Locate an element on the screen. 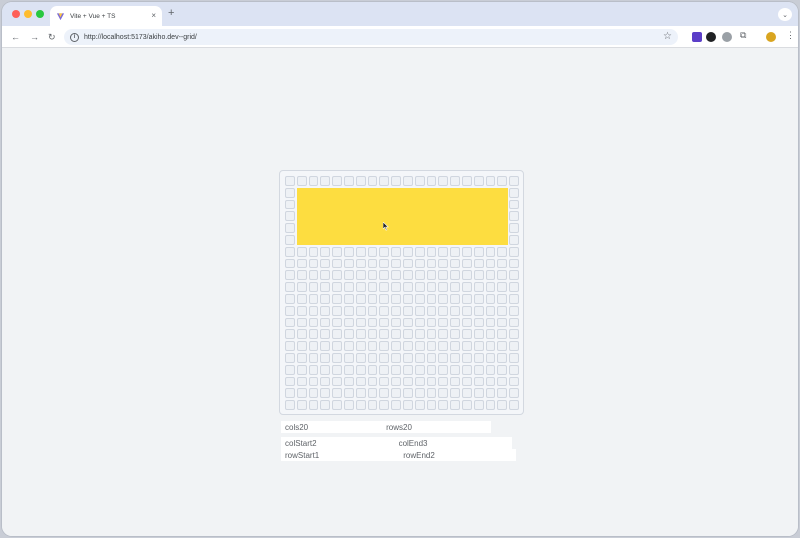 Image resolution: width=800 pixels, height=538 pixels. tab-vite-vue-ts: Vite + Vue + TS × is located at coordinates (106, 16).